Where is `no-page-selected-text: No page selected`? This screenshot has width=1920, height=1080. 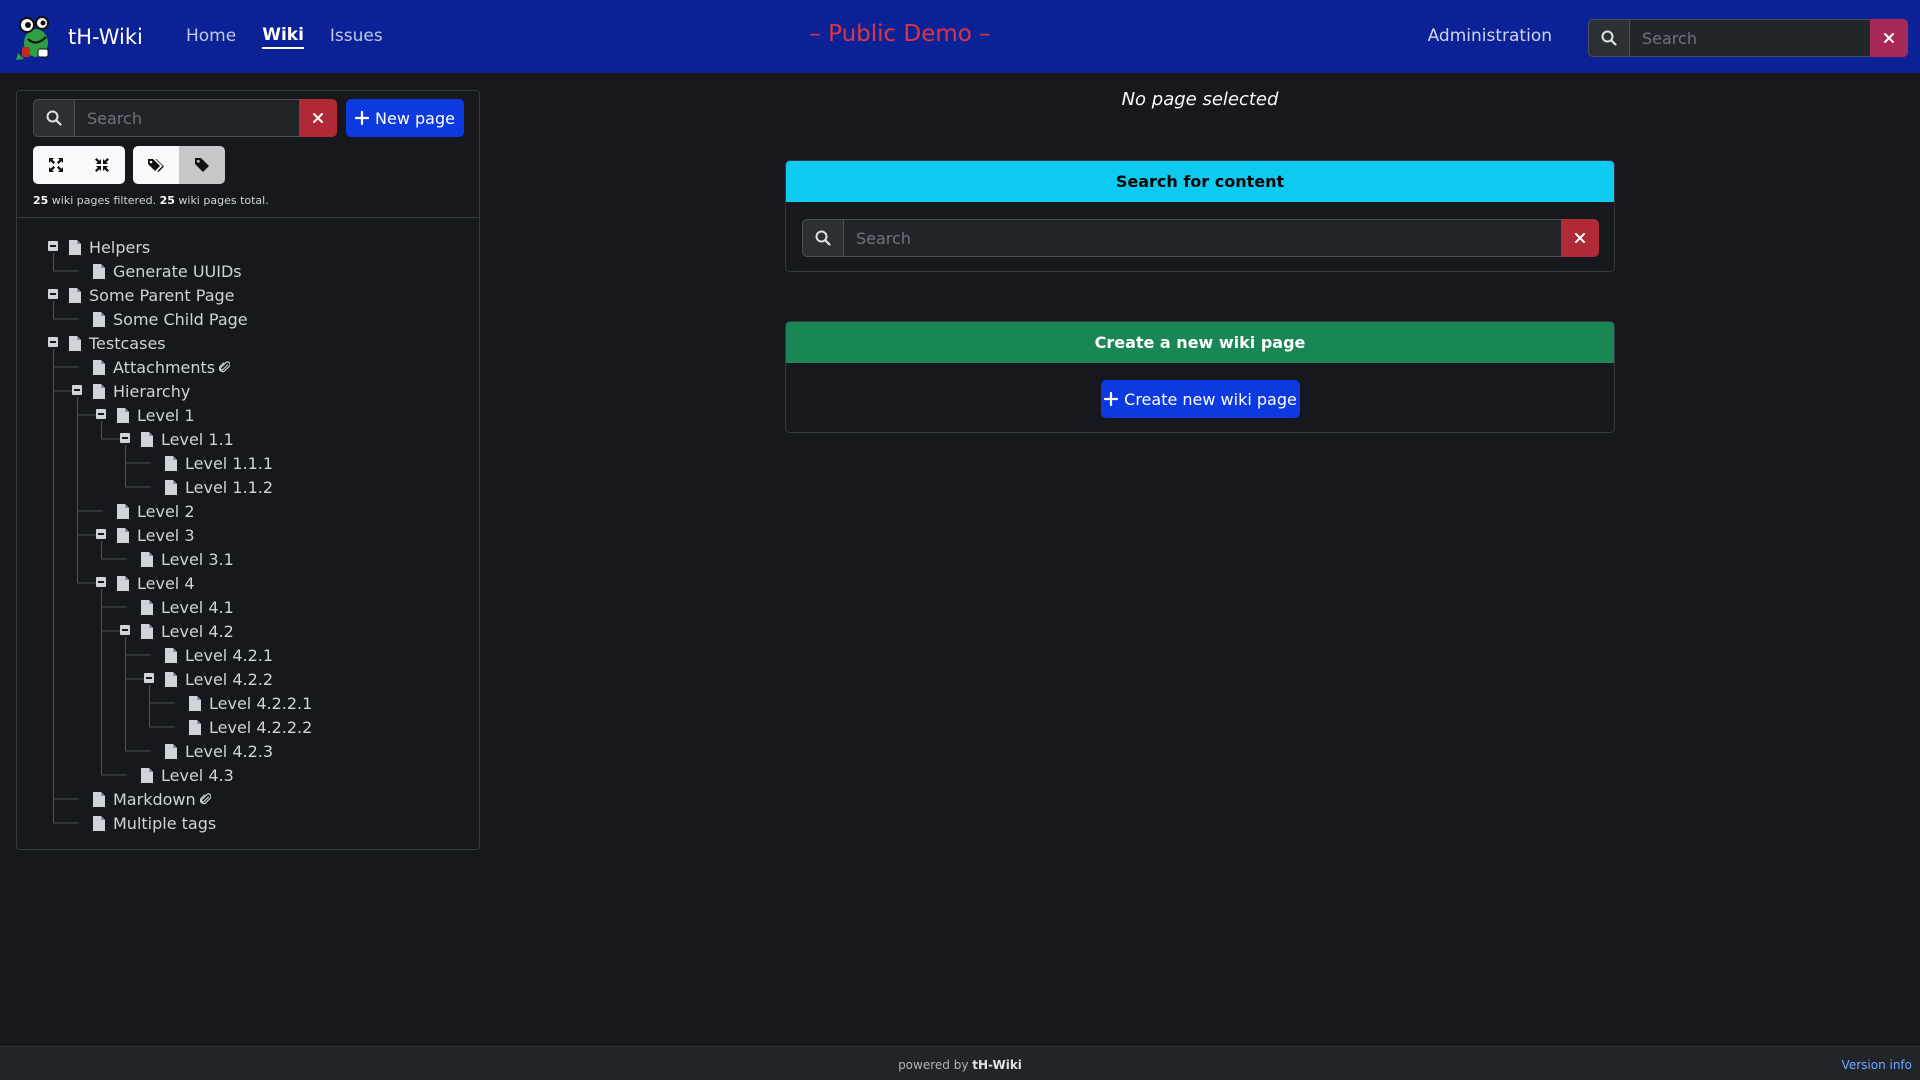 no-page-selected-text: No page selected is located at coordinates (1200, 99).